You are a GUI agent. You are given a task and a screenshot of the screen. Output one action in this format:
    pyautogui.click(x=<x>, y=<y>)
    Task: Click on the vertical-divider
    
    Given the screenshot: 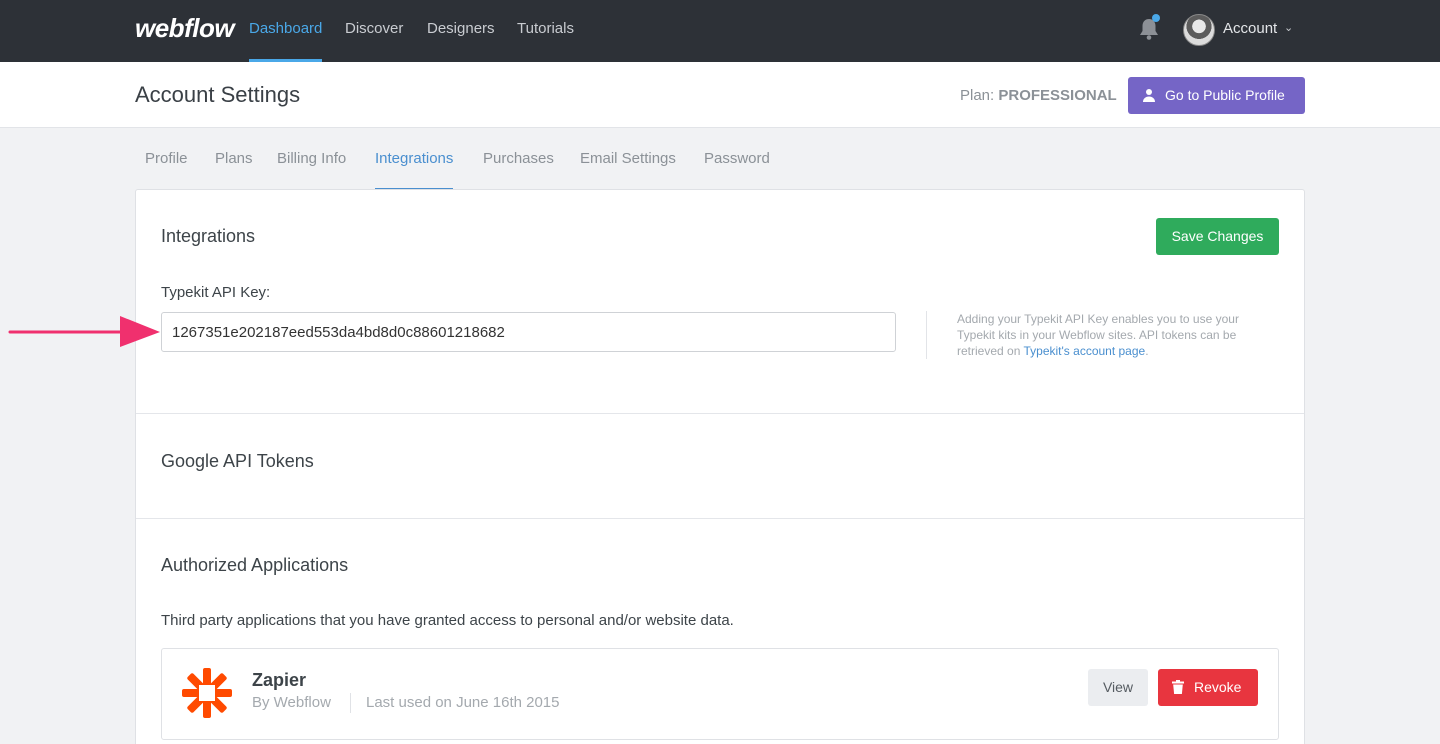 What is the action you would take?
    pyautogui.click(x=926, y=335)
    